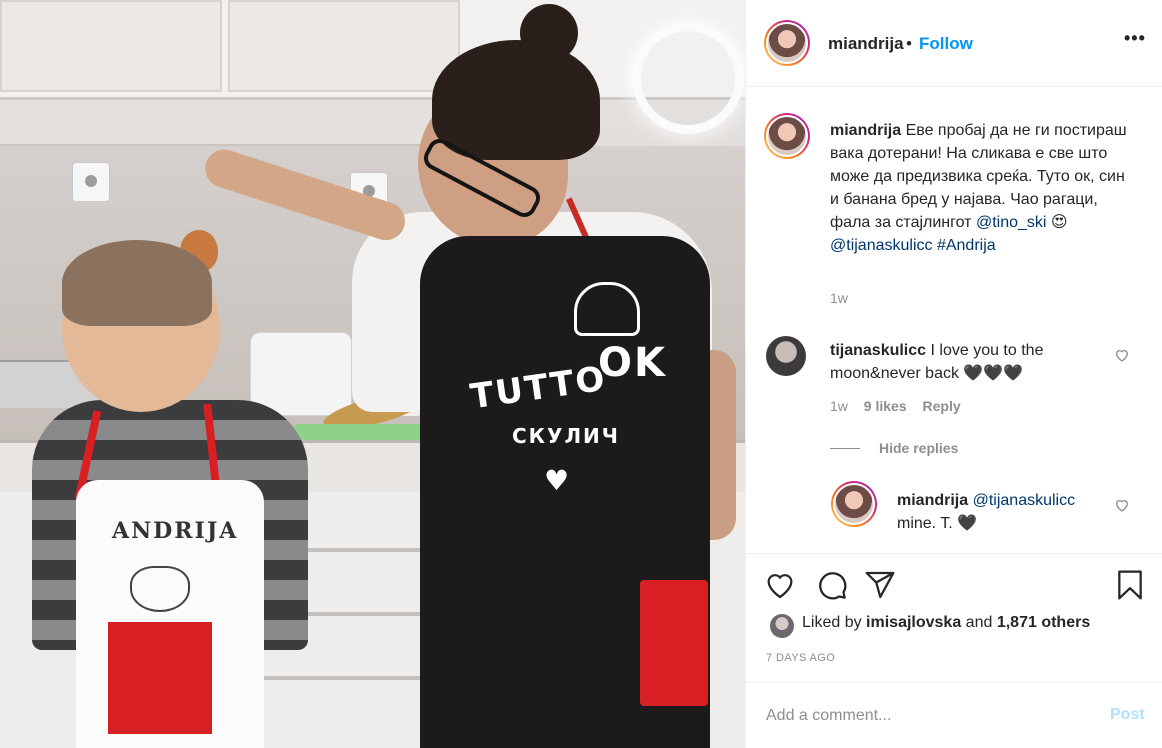  Describe the element at coordinates (918, 448) in the screenshot. I see `hide-replies-button: Hide replies` at that location.